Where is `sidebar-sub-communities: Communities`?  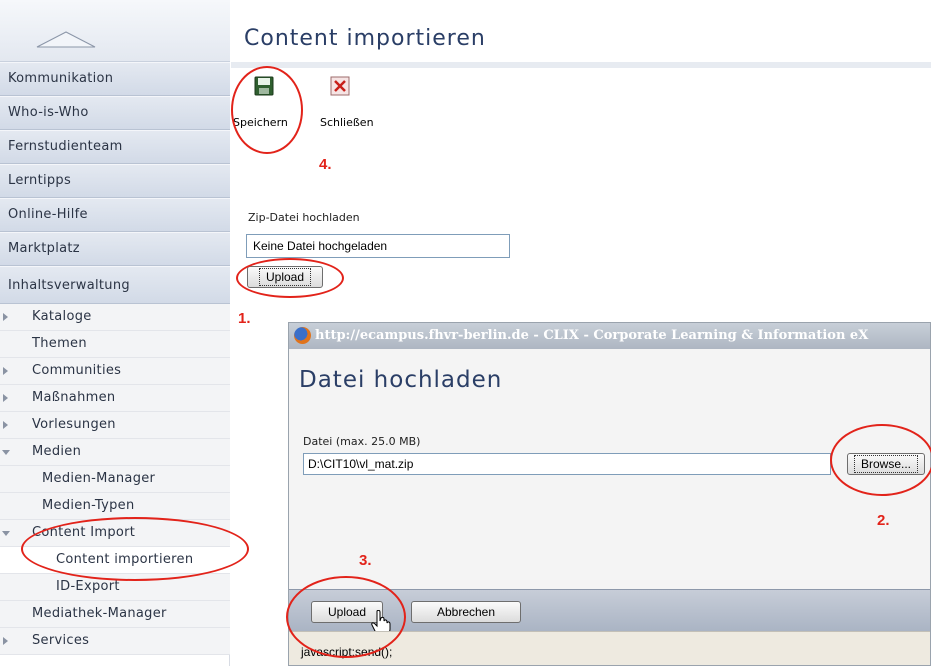 sidebar-sub-communities: Communities is located at coordinates (115, 371).